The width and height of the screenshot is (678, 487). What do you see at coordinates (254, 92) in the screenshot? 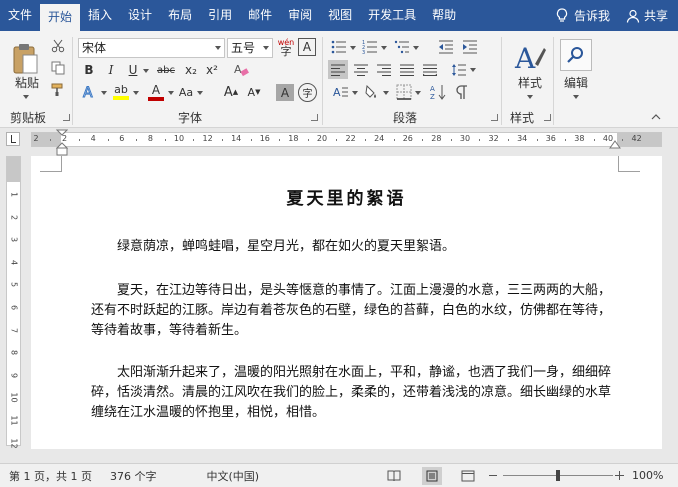
I see `shrink-font-button: A ▼` at bounding box center [254, 92].